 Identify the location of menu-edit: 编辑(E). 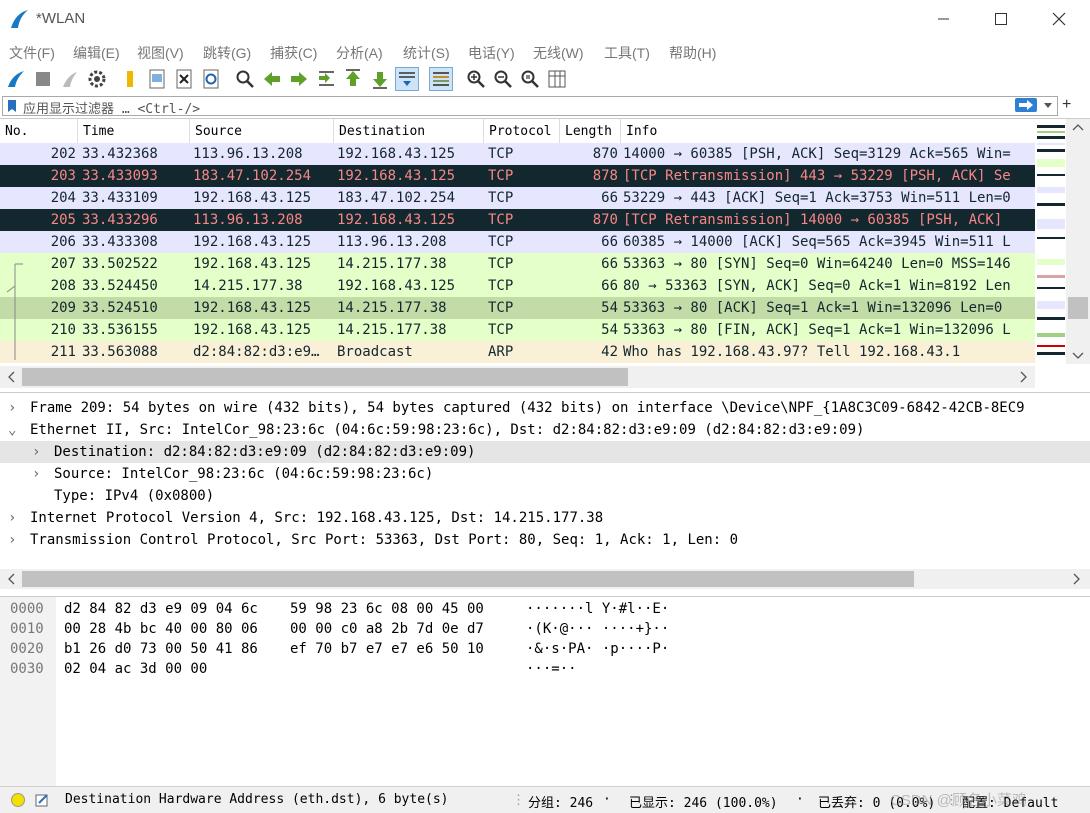
(96, 53).